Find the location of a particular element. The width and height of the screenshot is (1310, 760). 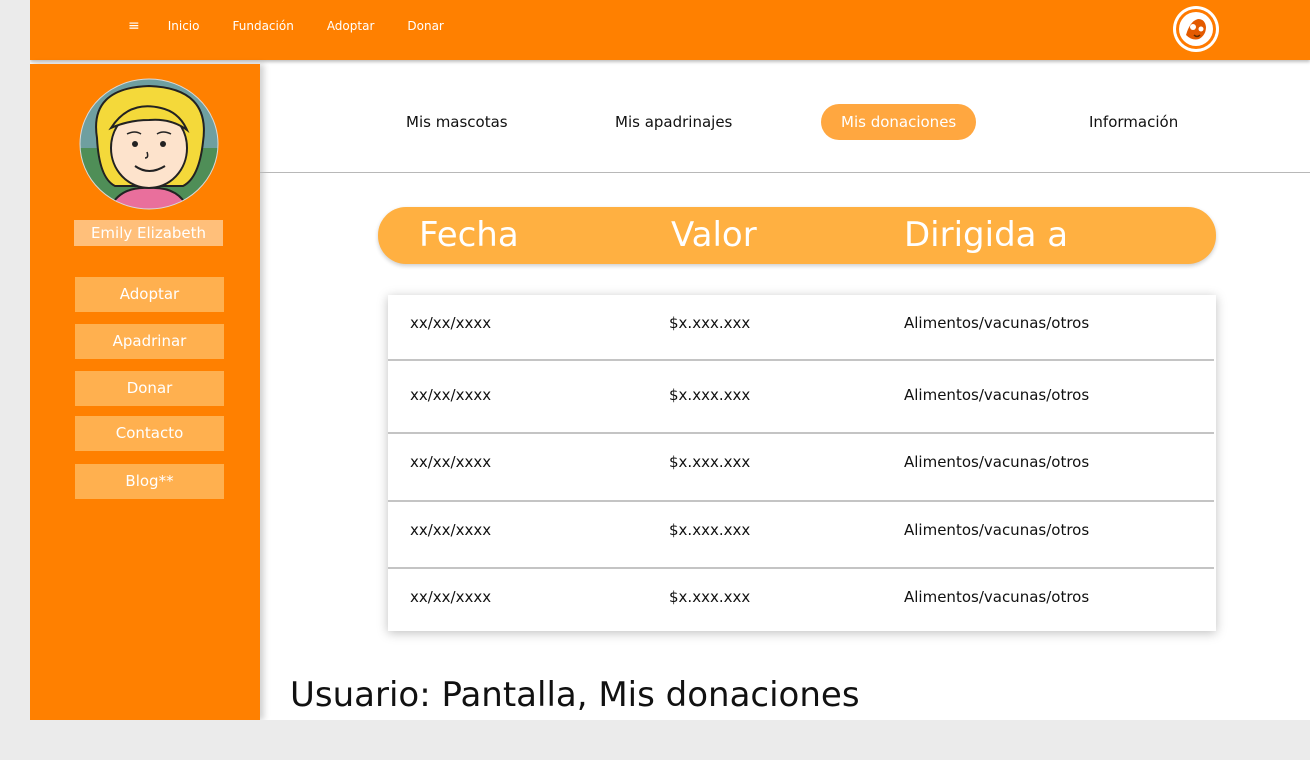

hamburger-menu-icon: ≡ is located at coordinates (134, 26).